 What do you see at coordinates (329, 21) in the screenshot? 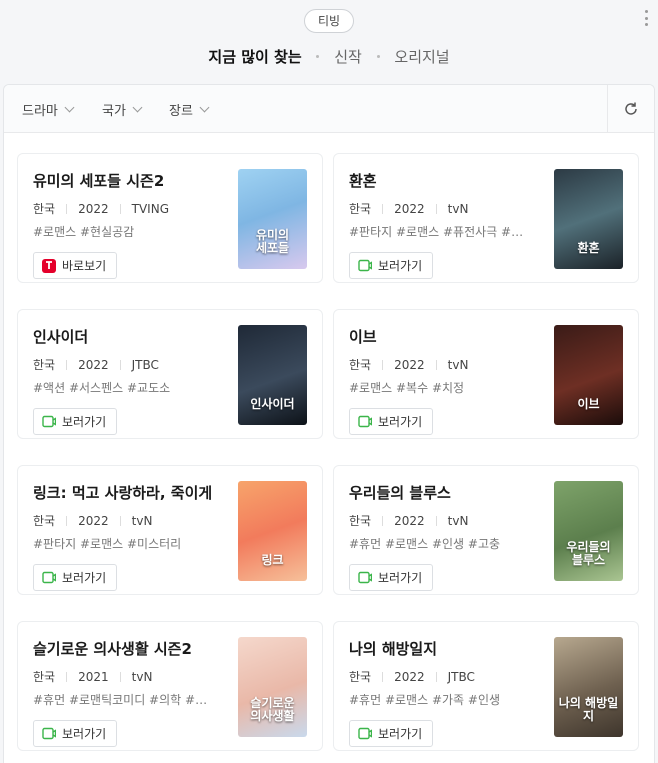
I see `service-chip: 티빙` at bounding box center [329, 21].